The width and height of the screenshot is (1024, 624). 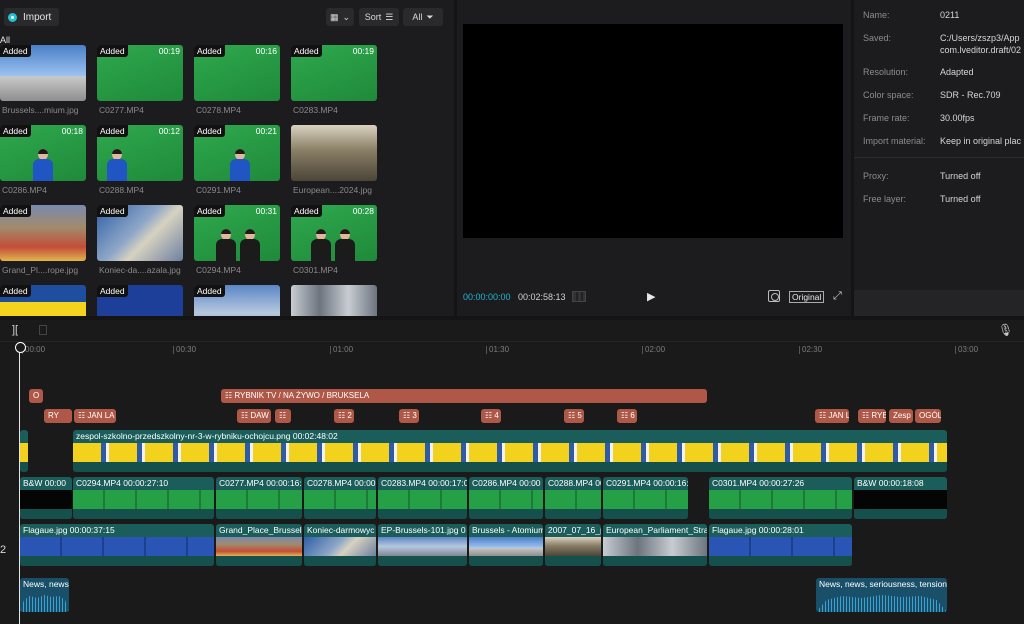 I want to click on video-clip: C0286.MP4 00:00, so click(x=506, y=498).